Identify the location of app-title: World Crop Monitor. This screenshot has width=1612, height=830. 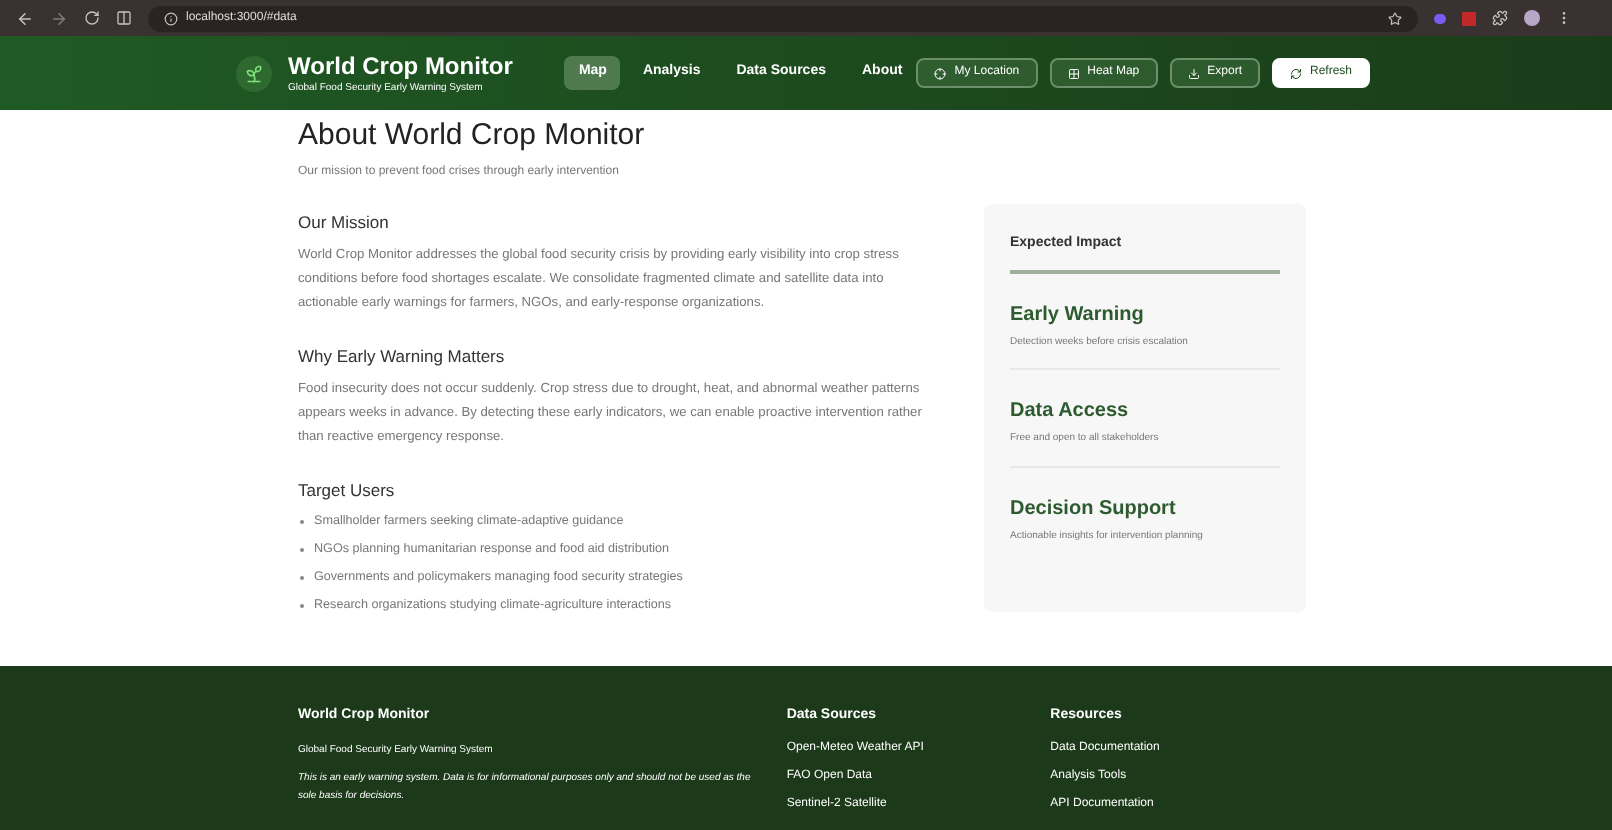
(400, 65).